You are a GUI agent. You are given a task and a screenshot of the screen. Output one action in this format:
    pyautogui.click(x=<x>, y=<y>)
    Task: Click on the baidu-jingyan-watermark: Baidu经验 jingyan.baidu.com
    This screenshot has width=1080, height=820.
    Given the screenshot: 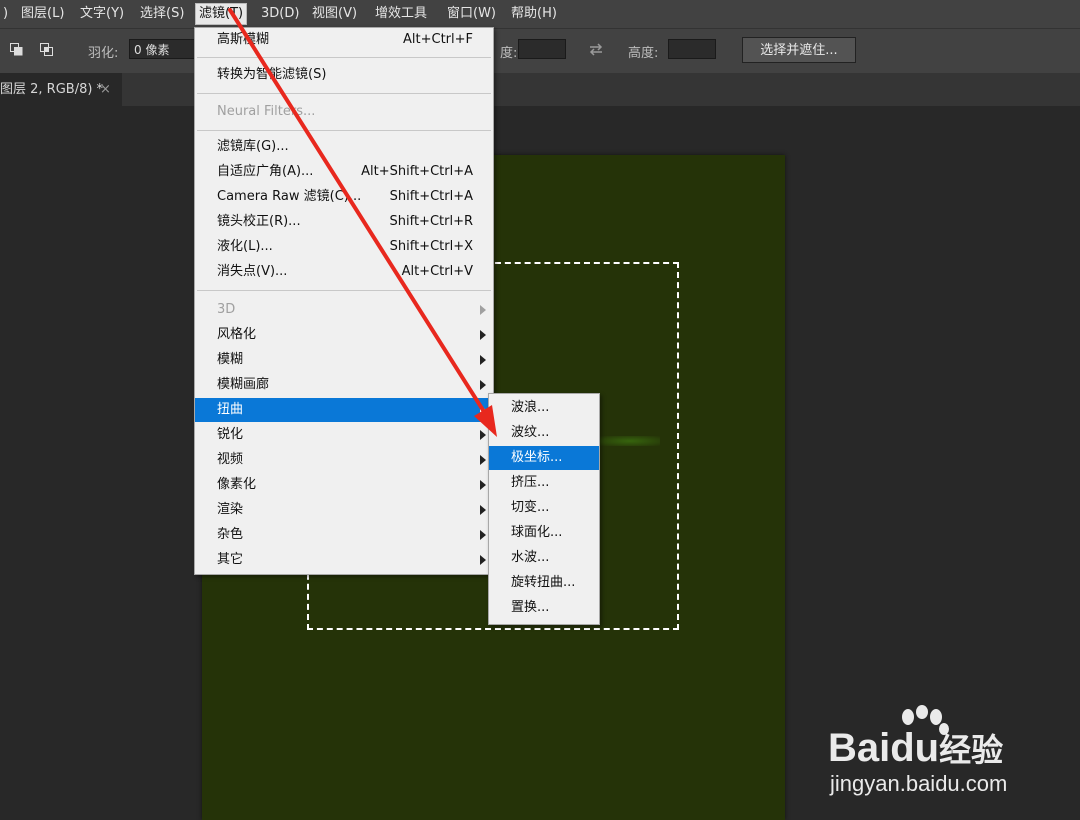 What is the action you would take?
    pyautogui.click(x=928, y=755)
    